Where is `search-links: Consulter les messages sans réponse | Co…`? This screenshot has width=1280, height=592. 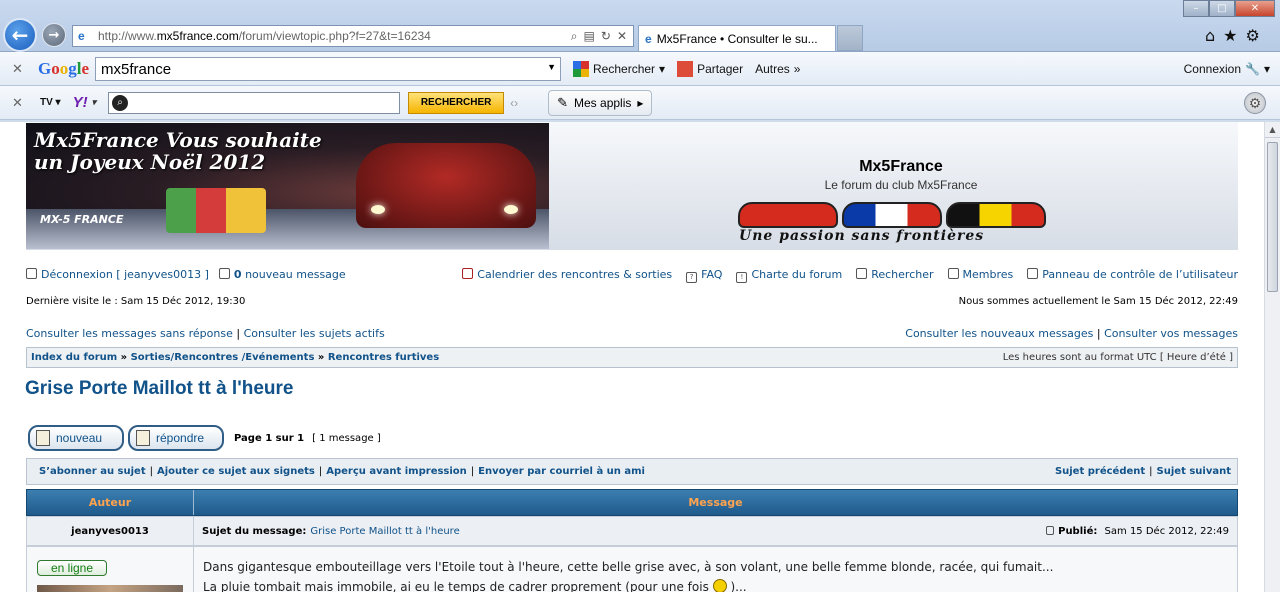
search-links: Consulter les messages sans réponse | Co… is located at coordinates (632, 333).